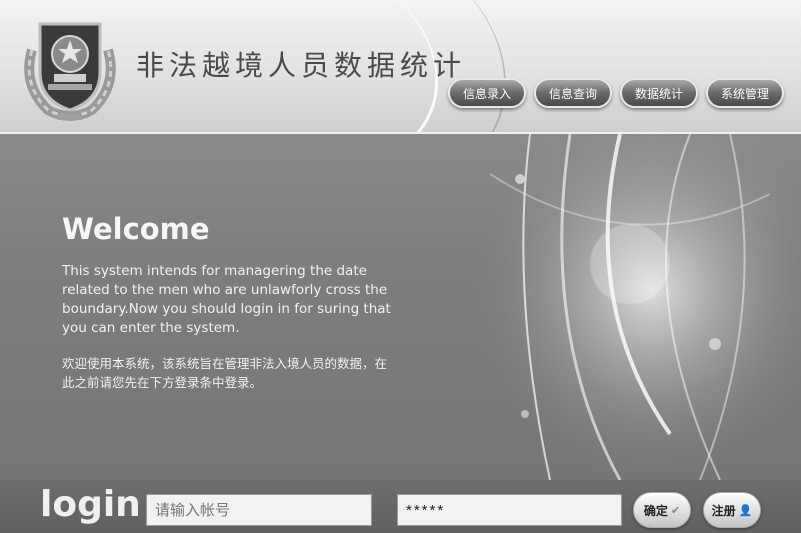  What do you see at coordinates (487, 93) in the screenshot?
I see `nav-info-entry-button: 信息录入` at bounding box center [487, 93].